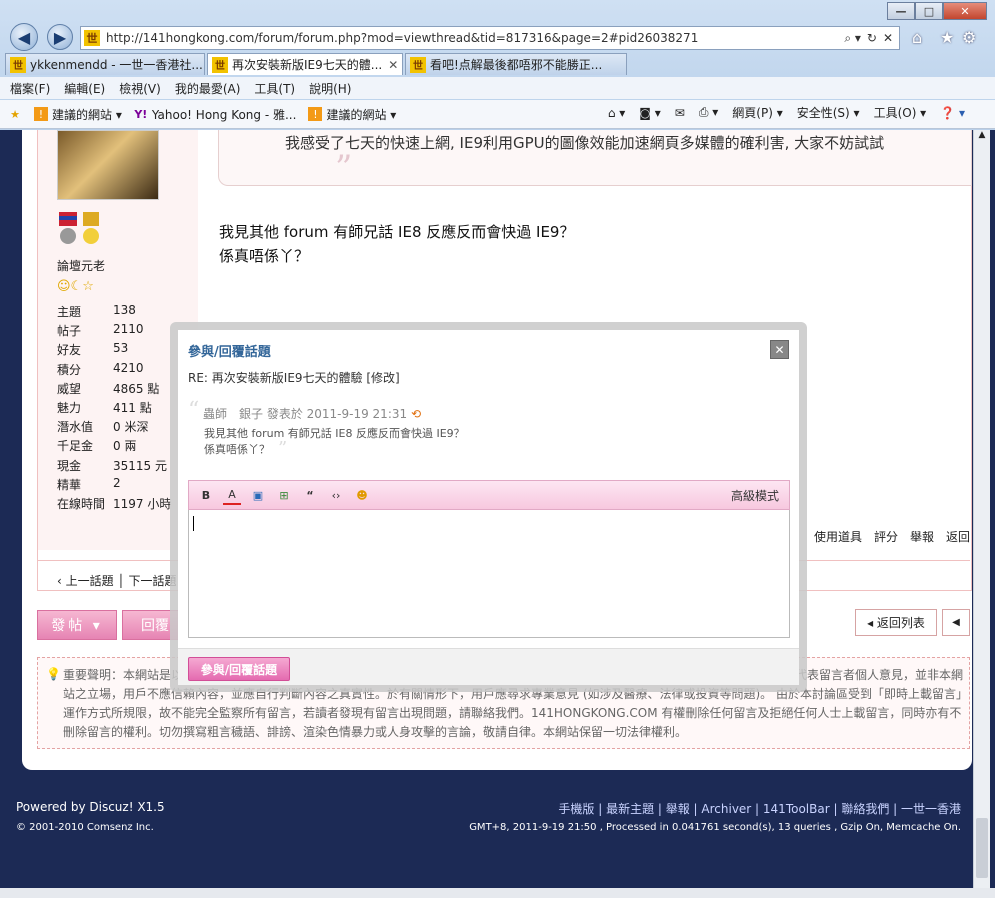 Image resolution: width=995 pixels, height=898 pixels. I want to click on editor-toolbar: B A ▣ ⊞ “ ‹› ☻ 高級模式, so click(489, 495).